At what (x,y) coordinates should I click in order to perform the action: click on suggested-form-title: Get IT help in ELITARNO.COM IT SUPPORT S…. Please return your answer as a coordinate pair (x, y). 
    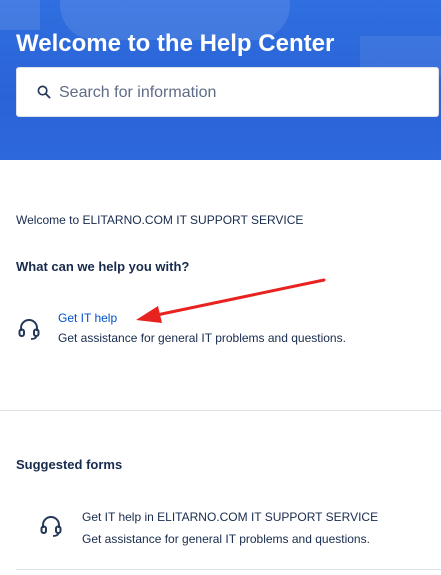
    Looking at the image, I should click on (230, 517).